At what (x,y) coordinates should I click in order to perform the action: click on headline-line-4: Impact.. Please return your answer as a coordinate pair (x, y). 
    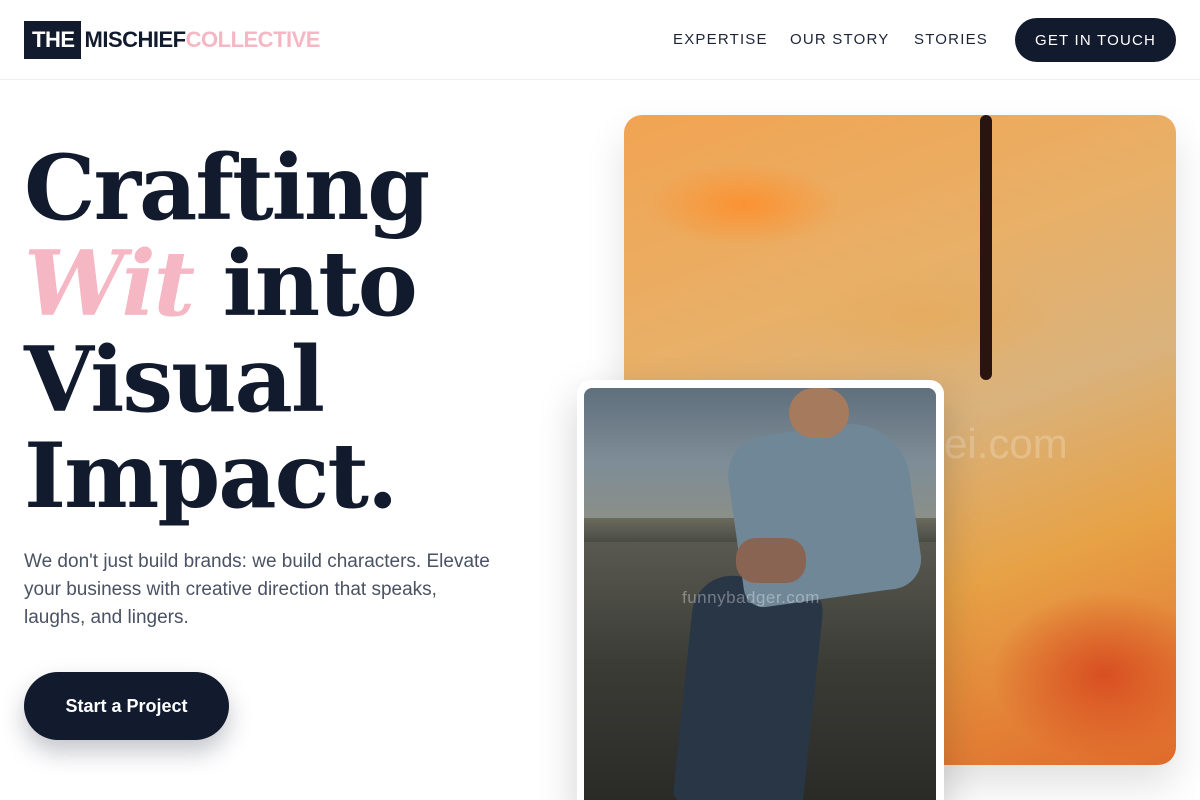
    Looking at the image, I should click on (211, 476).